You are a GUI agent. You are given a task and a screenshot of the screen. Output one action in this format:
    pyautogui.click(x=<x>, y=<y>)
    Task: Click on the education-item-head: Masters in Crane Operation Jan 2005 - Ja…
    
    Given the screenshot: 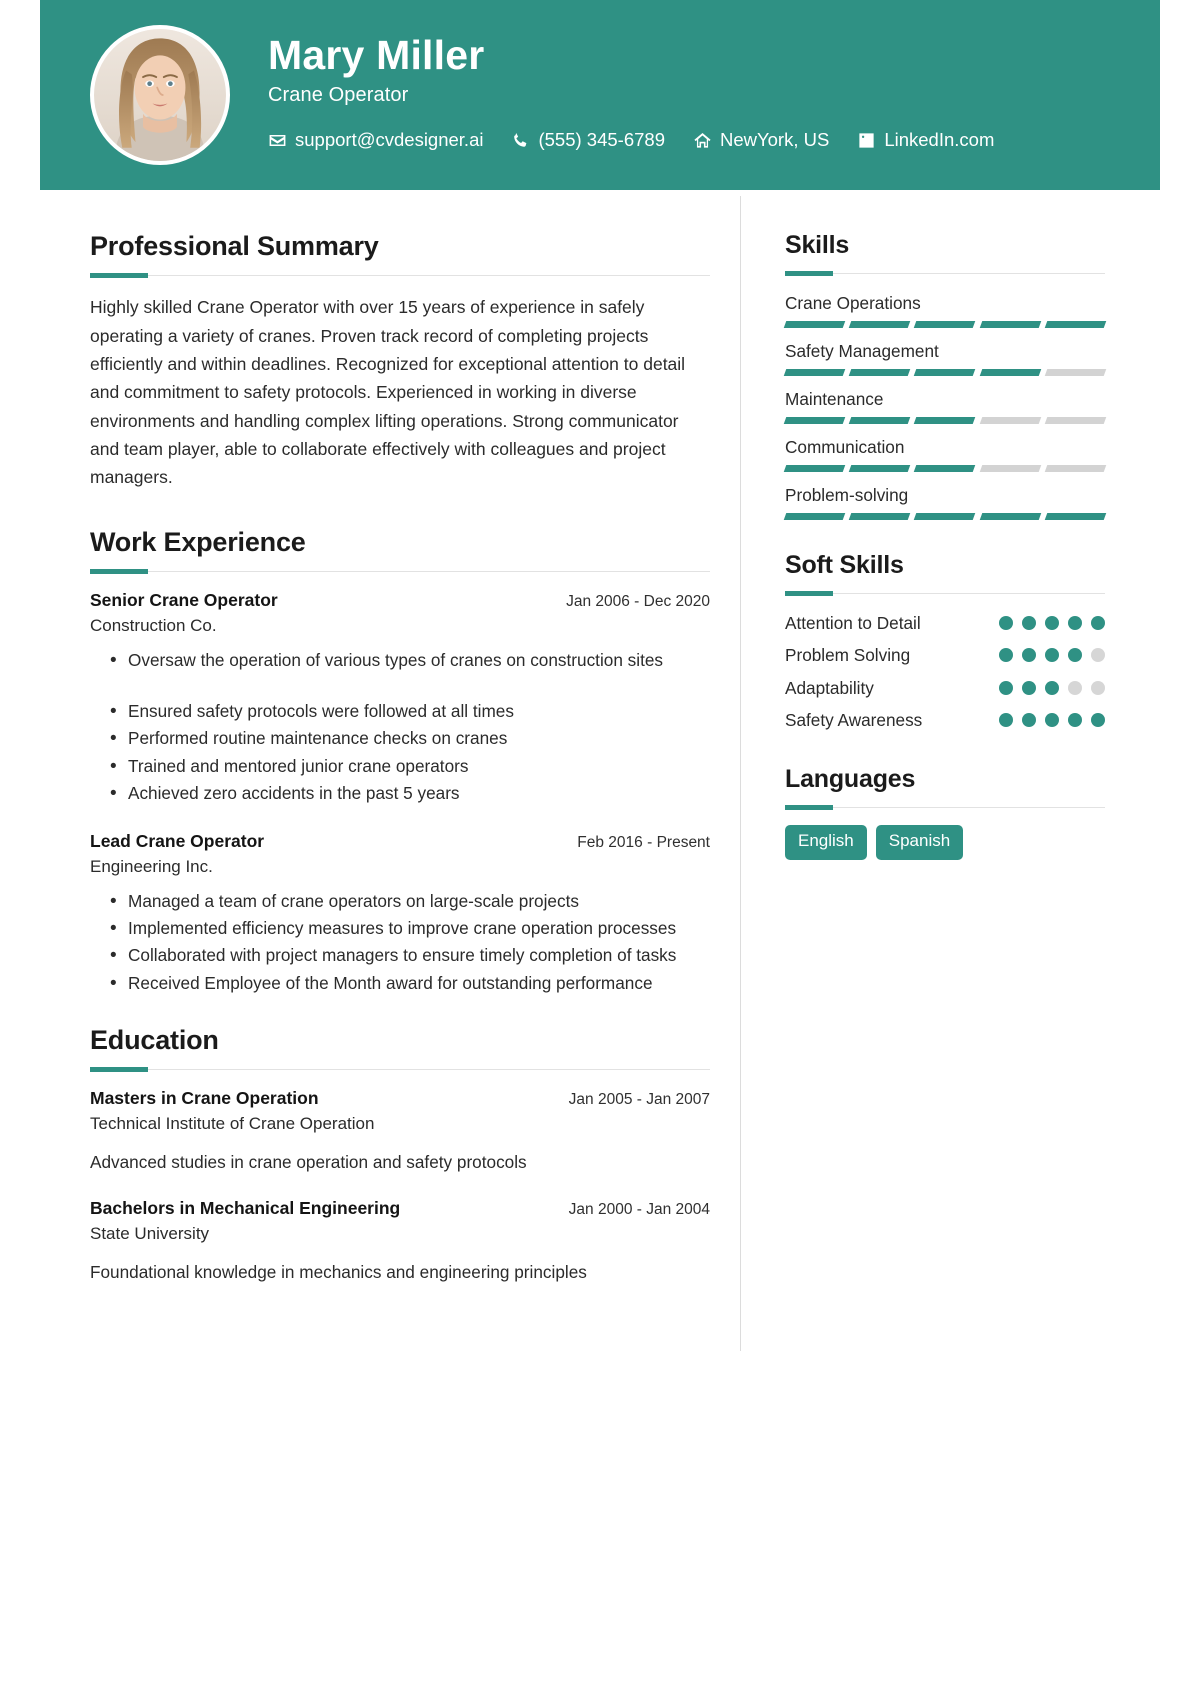 What is the action you would take?
    pyautogui.click(x=400, y=1099)
    